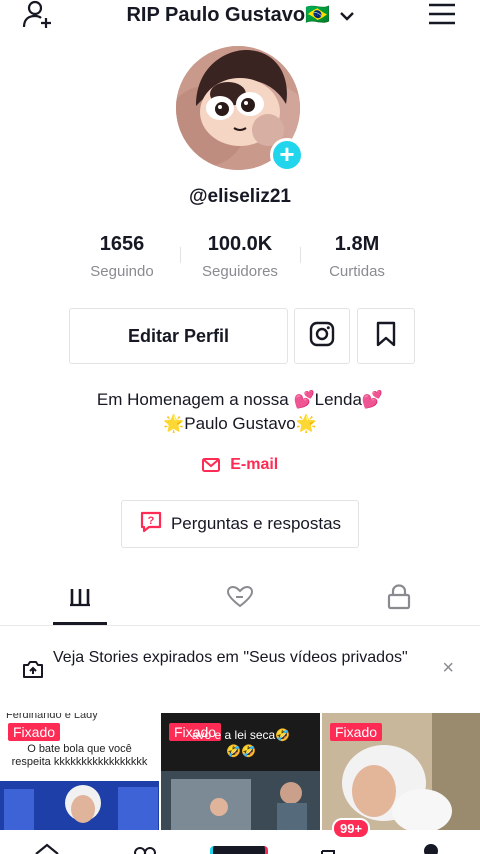  What do you see at coordinates (240, 271) in the screenshot?
I see `stat-followers-label: Seguidores` at bounding box center [240, 271].